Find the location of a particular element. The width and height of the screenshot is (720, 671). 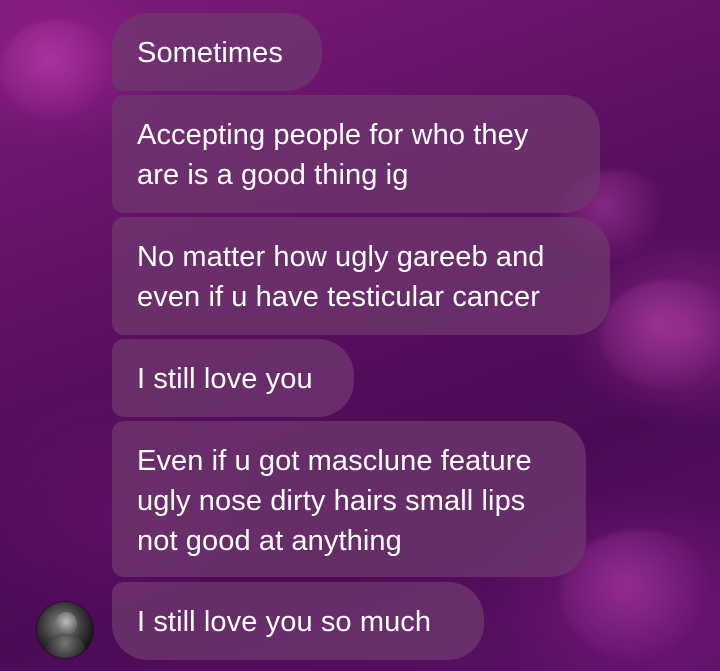

message-bubble: I still love you so much is located at coordinates (298, 621).